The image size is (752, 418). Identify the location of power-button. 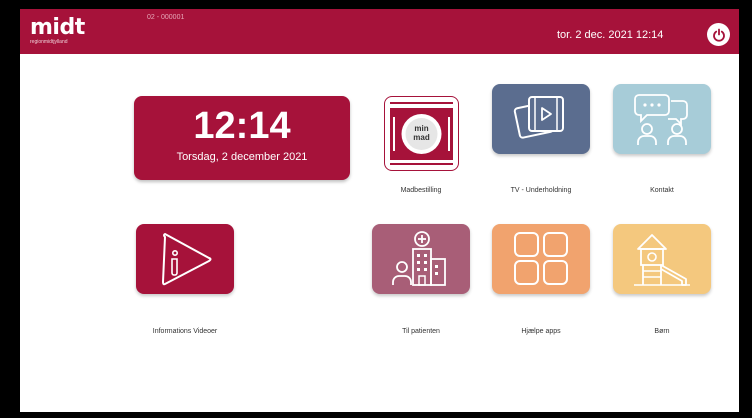
(718, 34).